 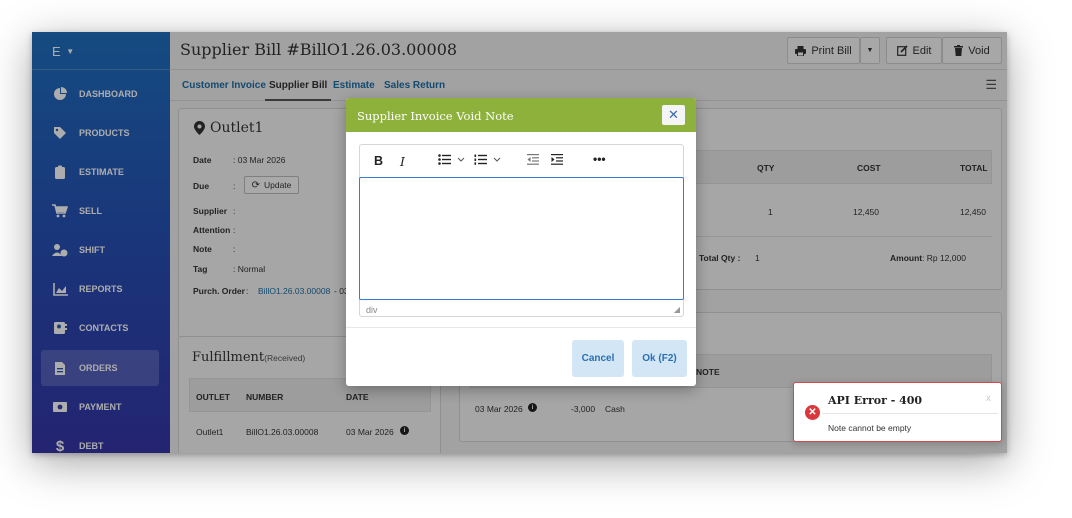 I want to click on outdent-icon, so click(x=533, y=159).